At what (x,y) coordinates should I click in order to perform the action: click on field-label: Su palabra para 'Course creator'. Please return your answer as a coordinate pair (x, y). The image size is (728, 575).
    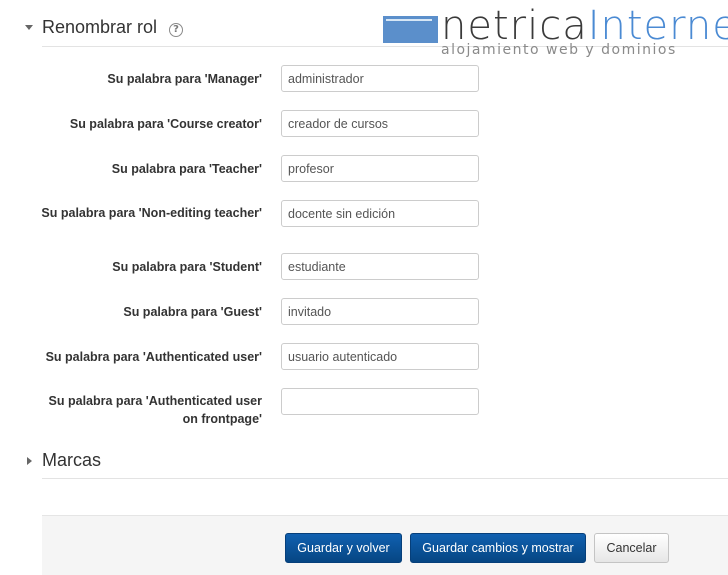
    Looking at the image, I should click on (165, 124).